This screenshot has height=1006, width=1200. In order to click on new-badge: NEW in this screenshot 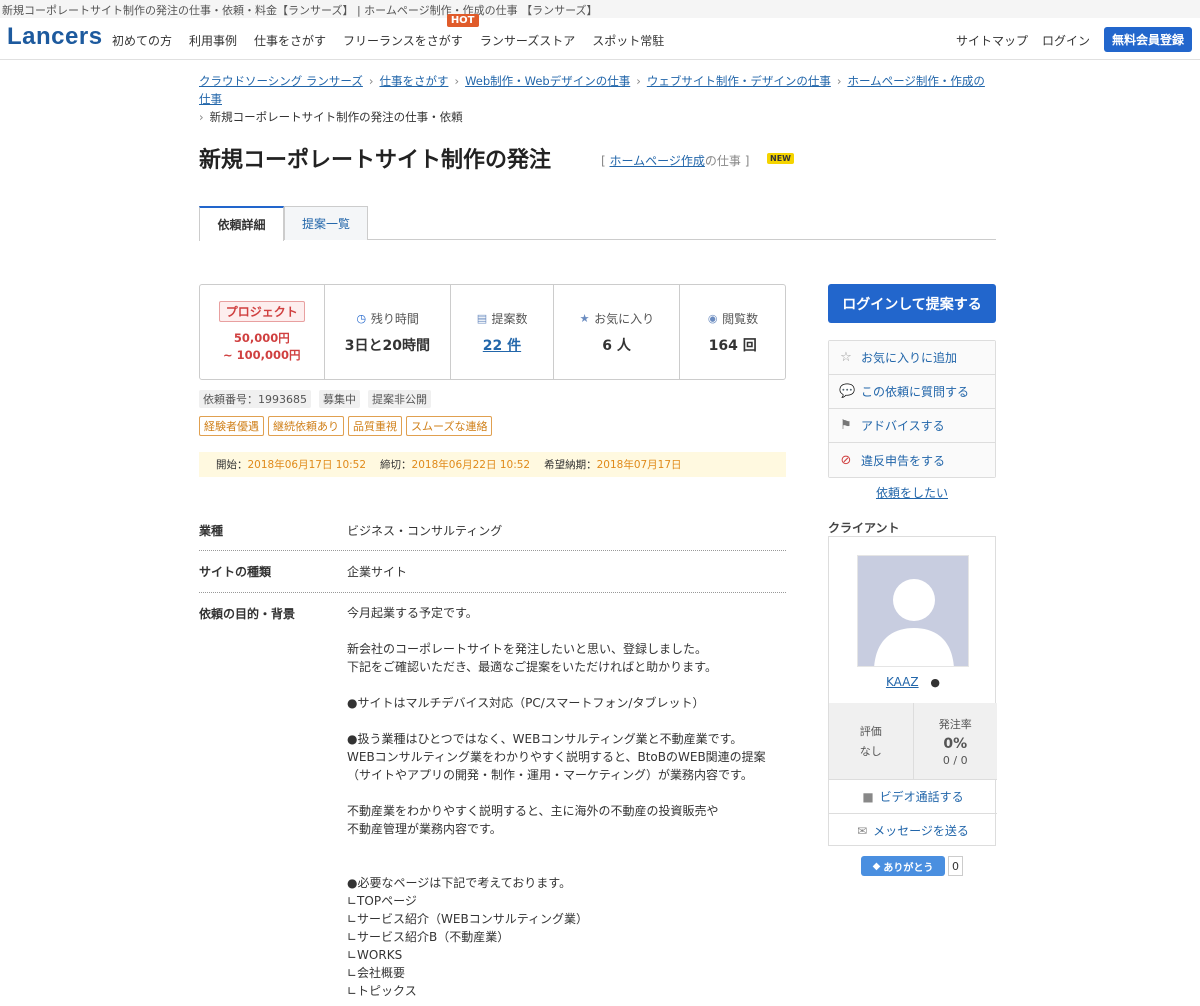, I will do `click(780, 158)`.